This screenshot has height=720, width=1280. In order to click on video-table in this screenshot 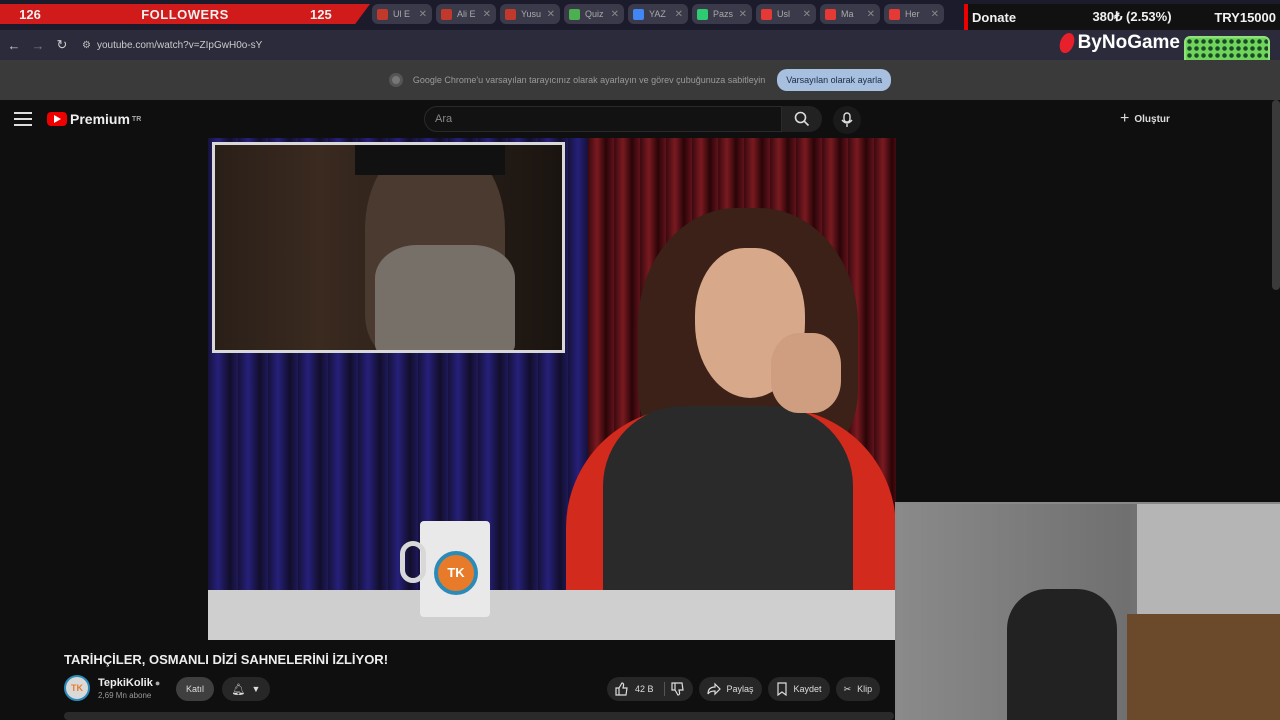, I will do `click(552, 615)`.